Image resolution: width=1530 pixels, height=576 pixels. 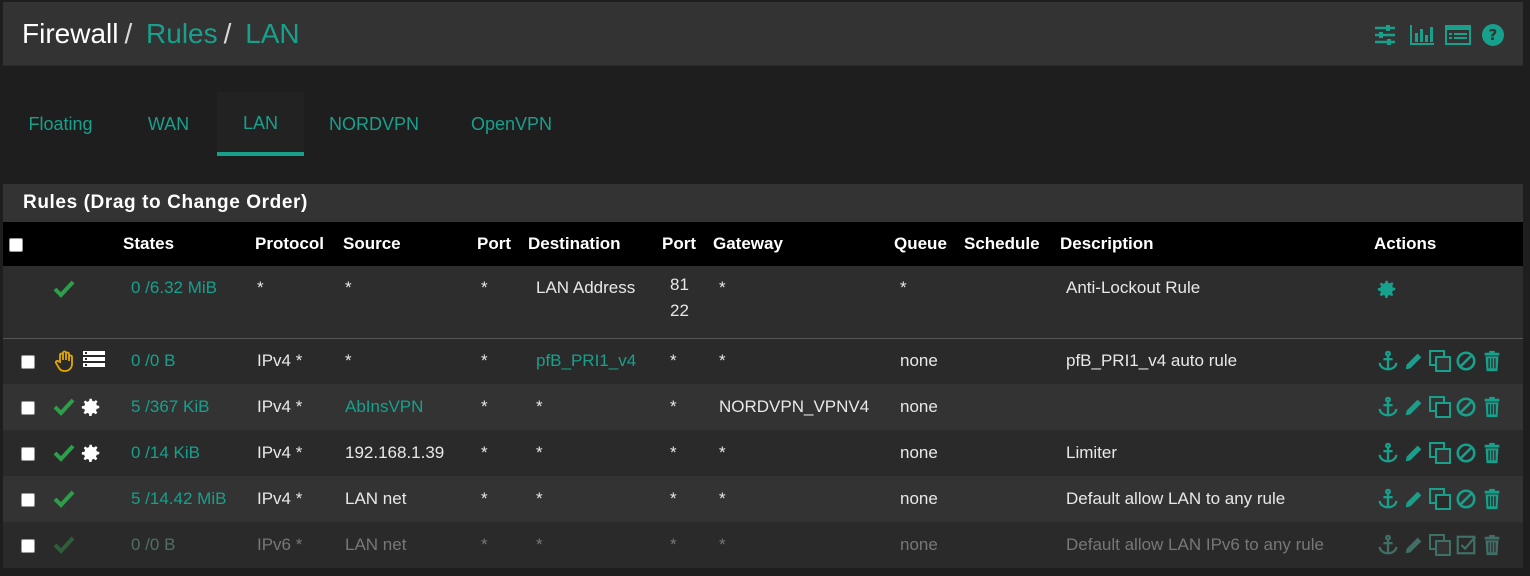 What do you see at coordinates (406, 244) in the screenshot?
I see `col-source: Source` at bounding box center [406, 244].